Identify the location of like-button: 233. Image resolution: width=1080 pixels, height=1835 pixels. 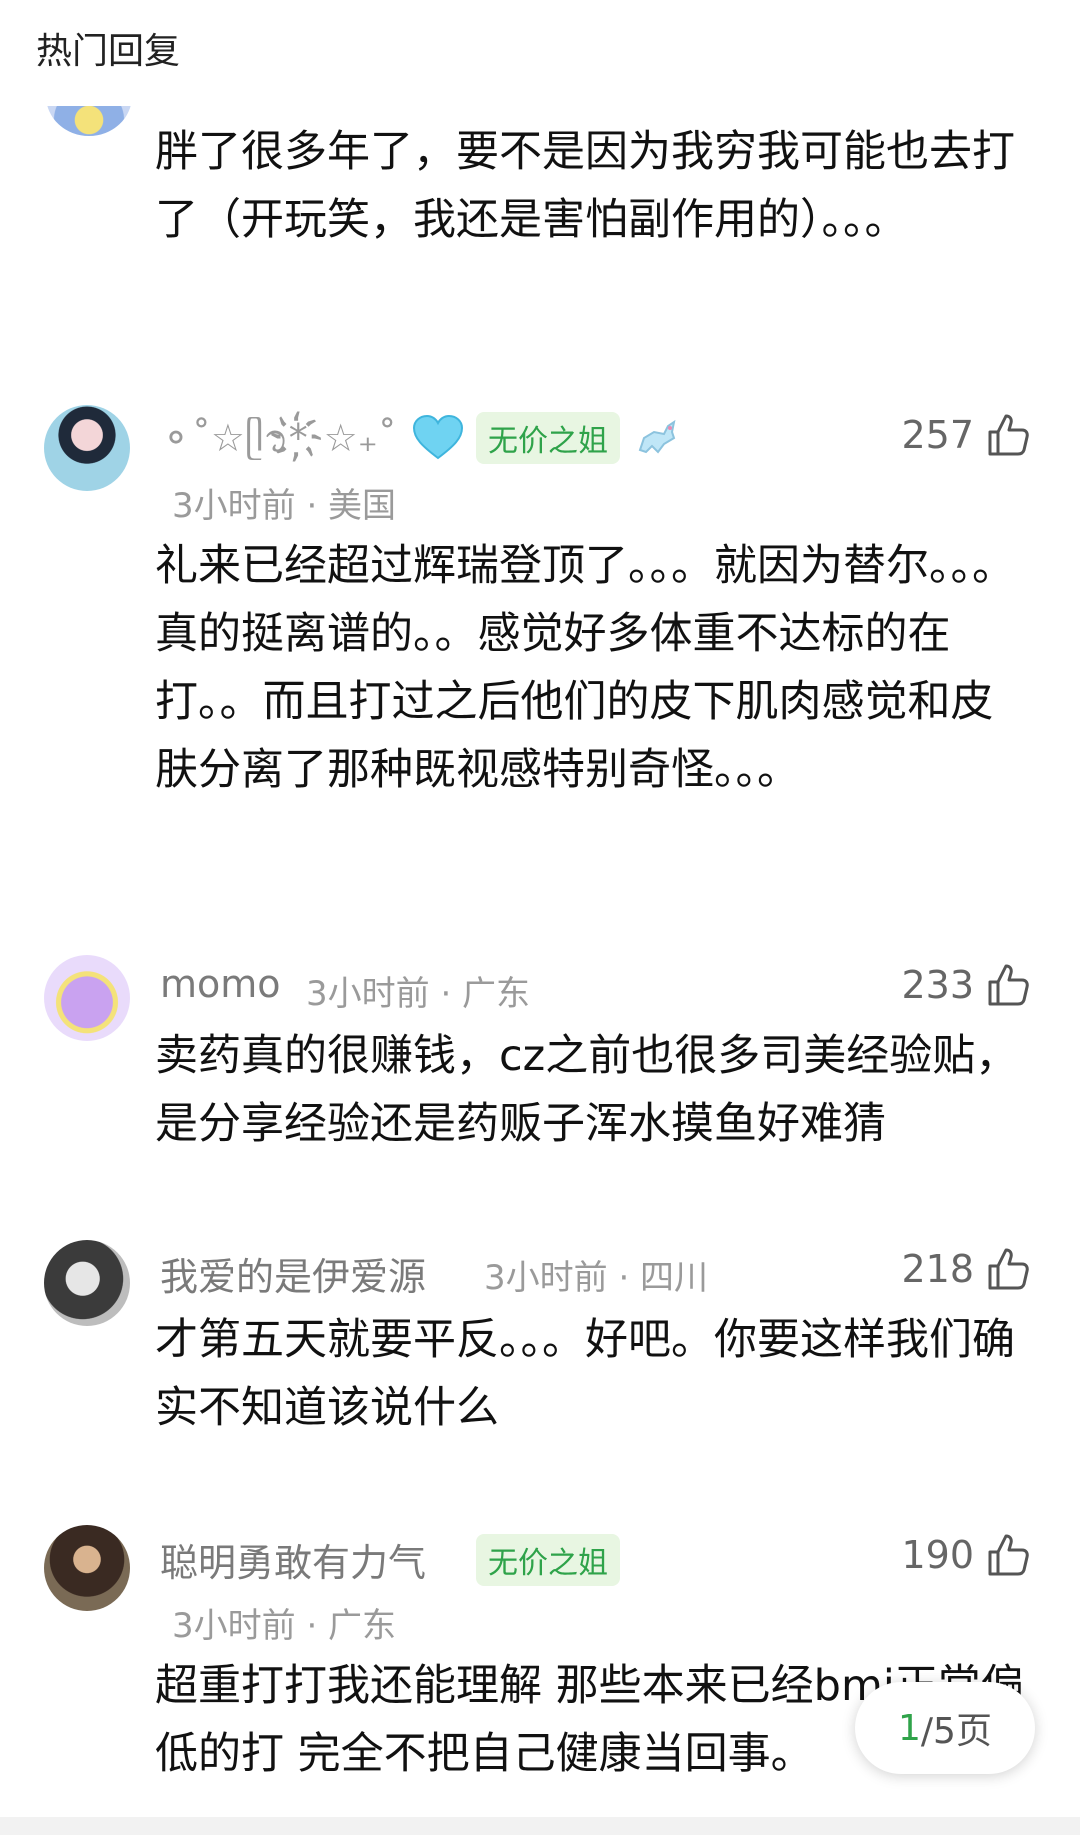
(965, 985).